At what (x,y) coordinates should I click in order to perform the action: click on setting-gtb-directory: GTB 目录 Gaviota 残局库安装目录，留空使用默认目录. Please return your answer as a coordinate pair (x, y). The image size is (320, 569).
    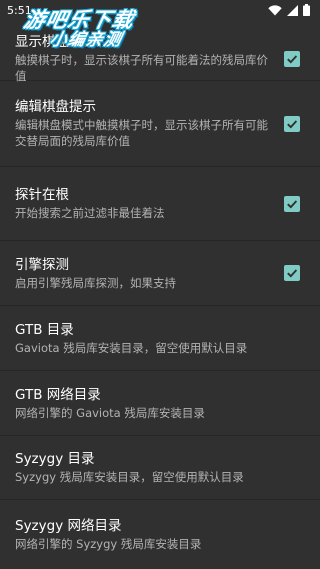
    Looking at the image, I should click on (160, 338).